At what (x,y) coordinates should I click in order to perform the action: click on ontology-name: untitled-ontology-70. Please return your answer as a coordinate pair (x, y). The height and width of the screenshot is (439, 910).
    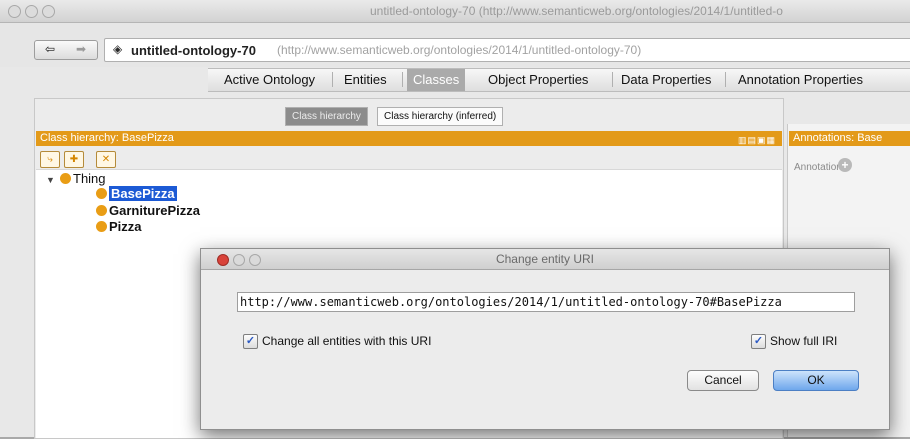
    Looking at the image, I should click on (193, 50).